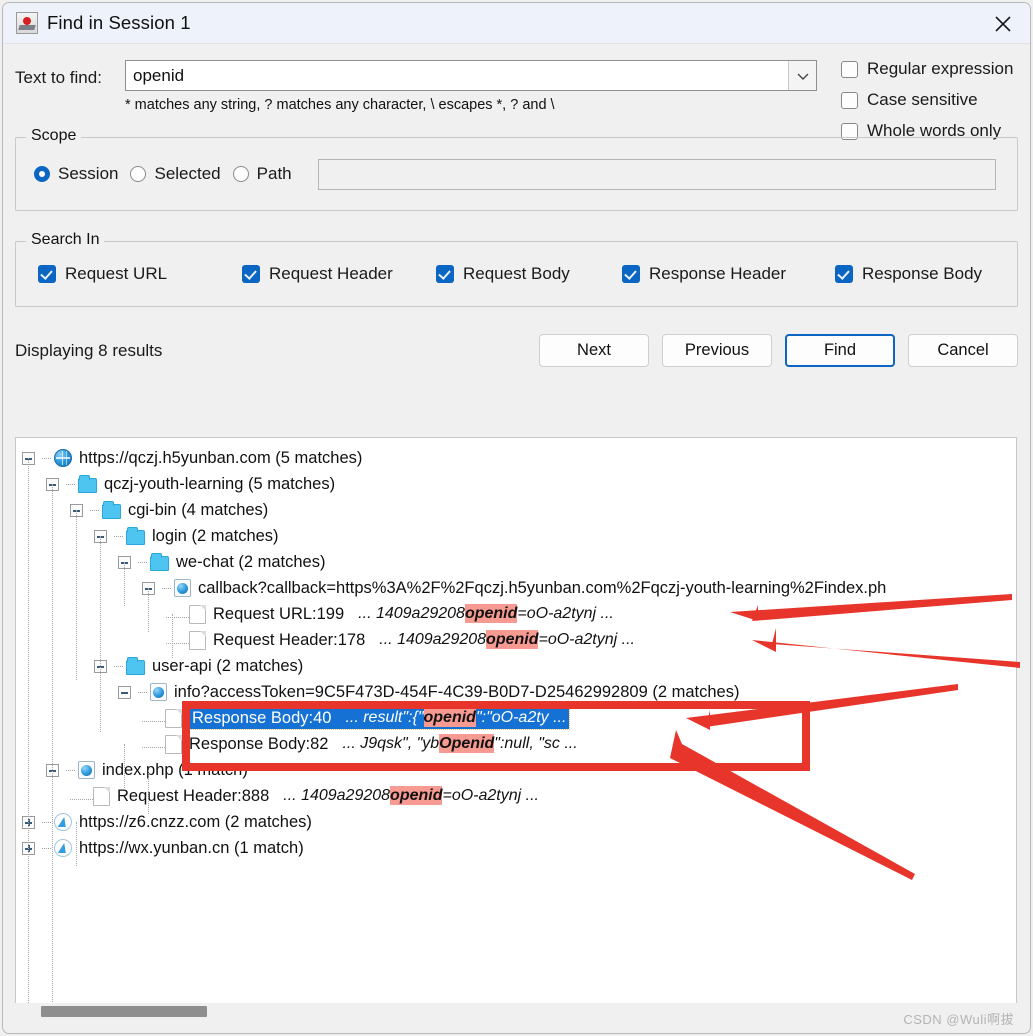  I want to click on tree-node-content: cgi-bin (4 matches), so click(198, 510).